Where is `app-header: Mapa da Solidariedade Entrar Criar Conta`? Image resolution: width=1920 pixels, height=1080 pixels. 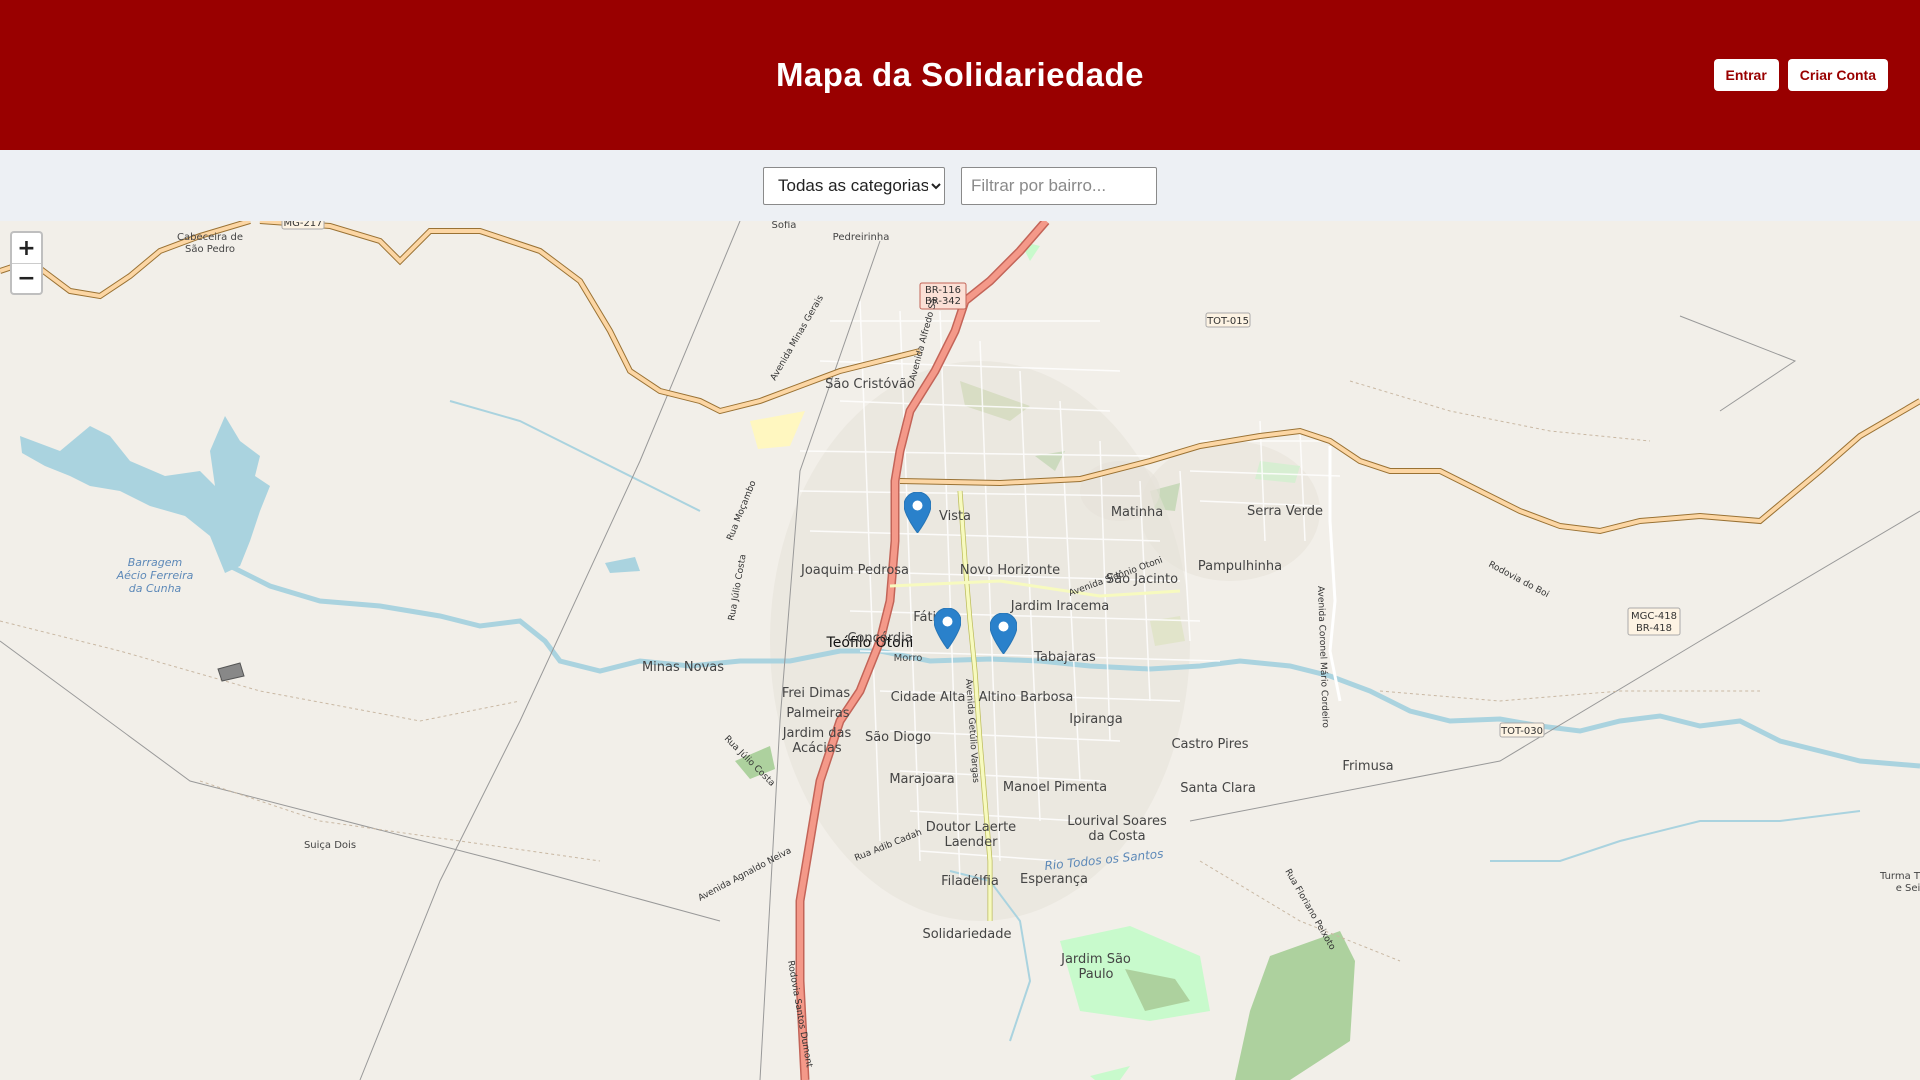 app-header: Mapa da Solidariedade Entrar Criar Conta is located at coordinates (960, 75).